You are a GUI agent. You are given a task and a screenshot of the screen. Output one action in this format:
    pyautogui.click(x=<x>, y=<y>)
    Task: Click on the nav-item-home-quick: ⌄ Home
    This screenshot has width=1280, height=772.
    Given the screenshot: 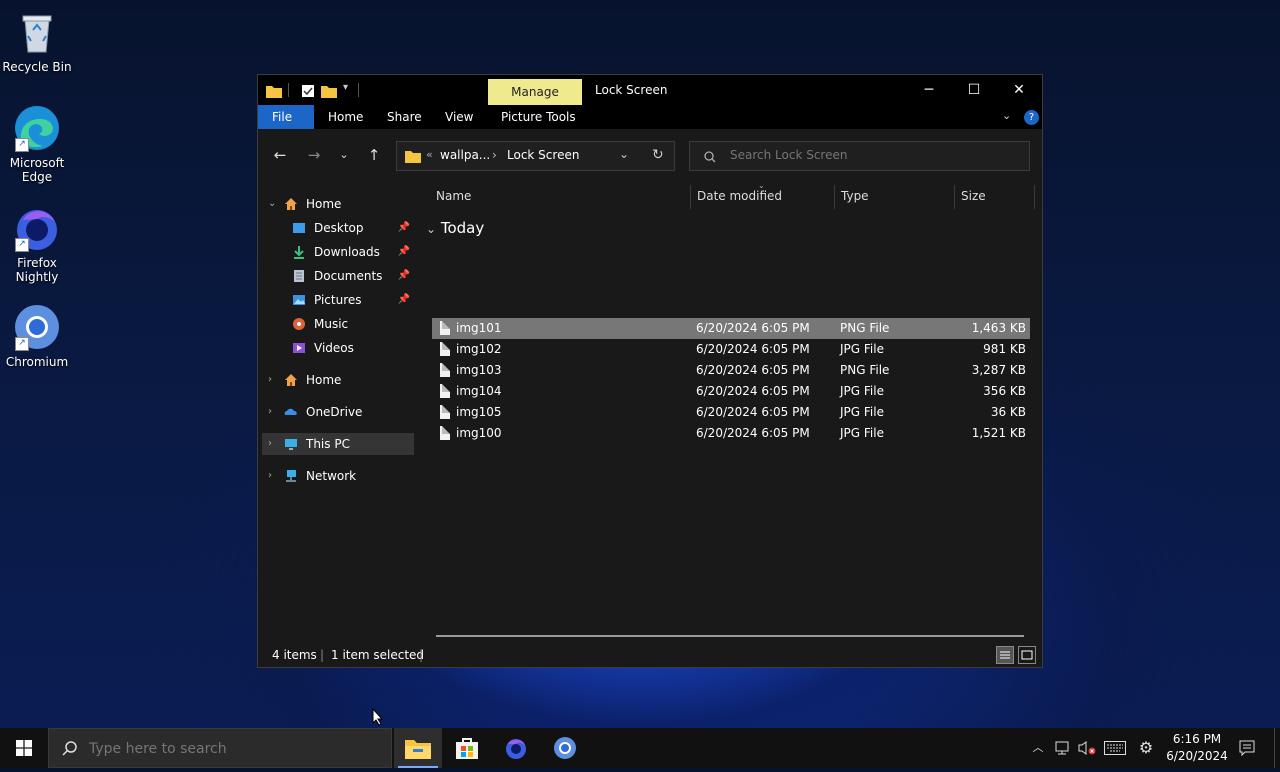 What is the action you would take?
    pyautogui.click(x=338, y=204)
    